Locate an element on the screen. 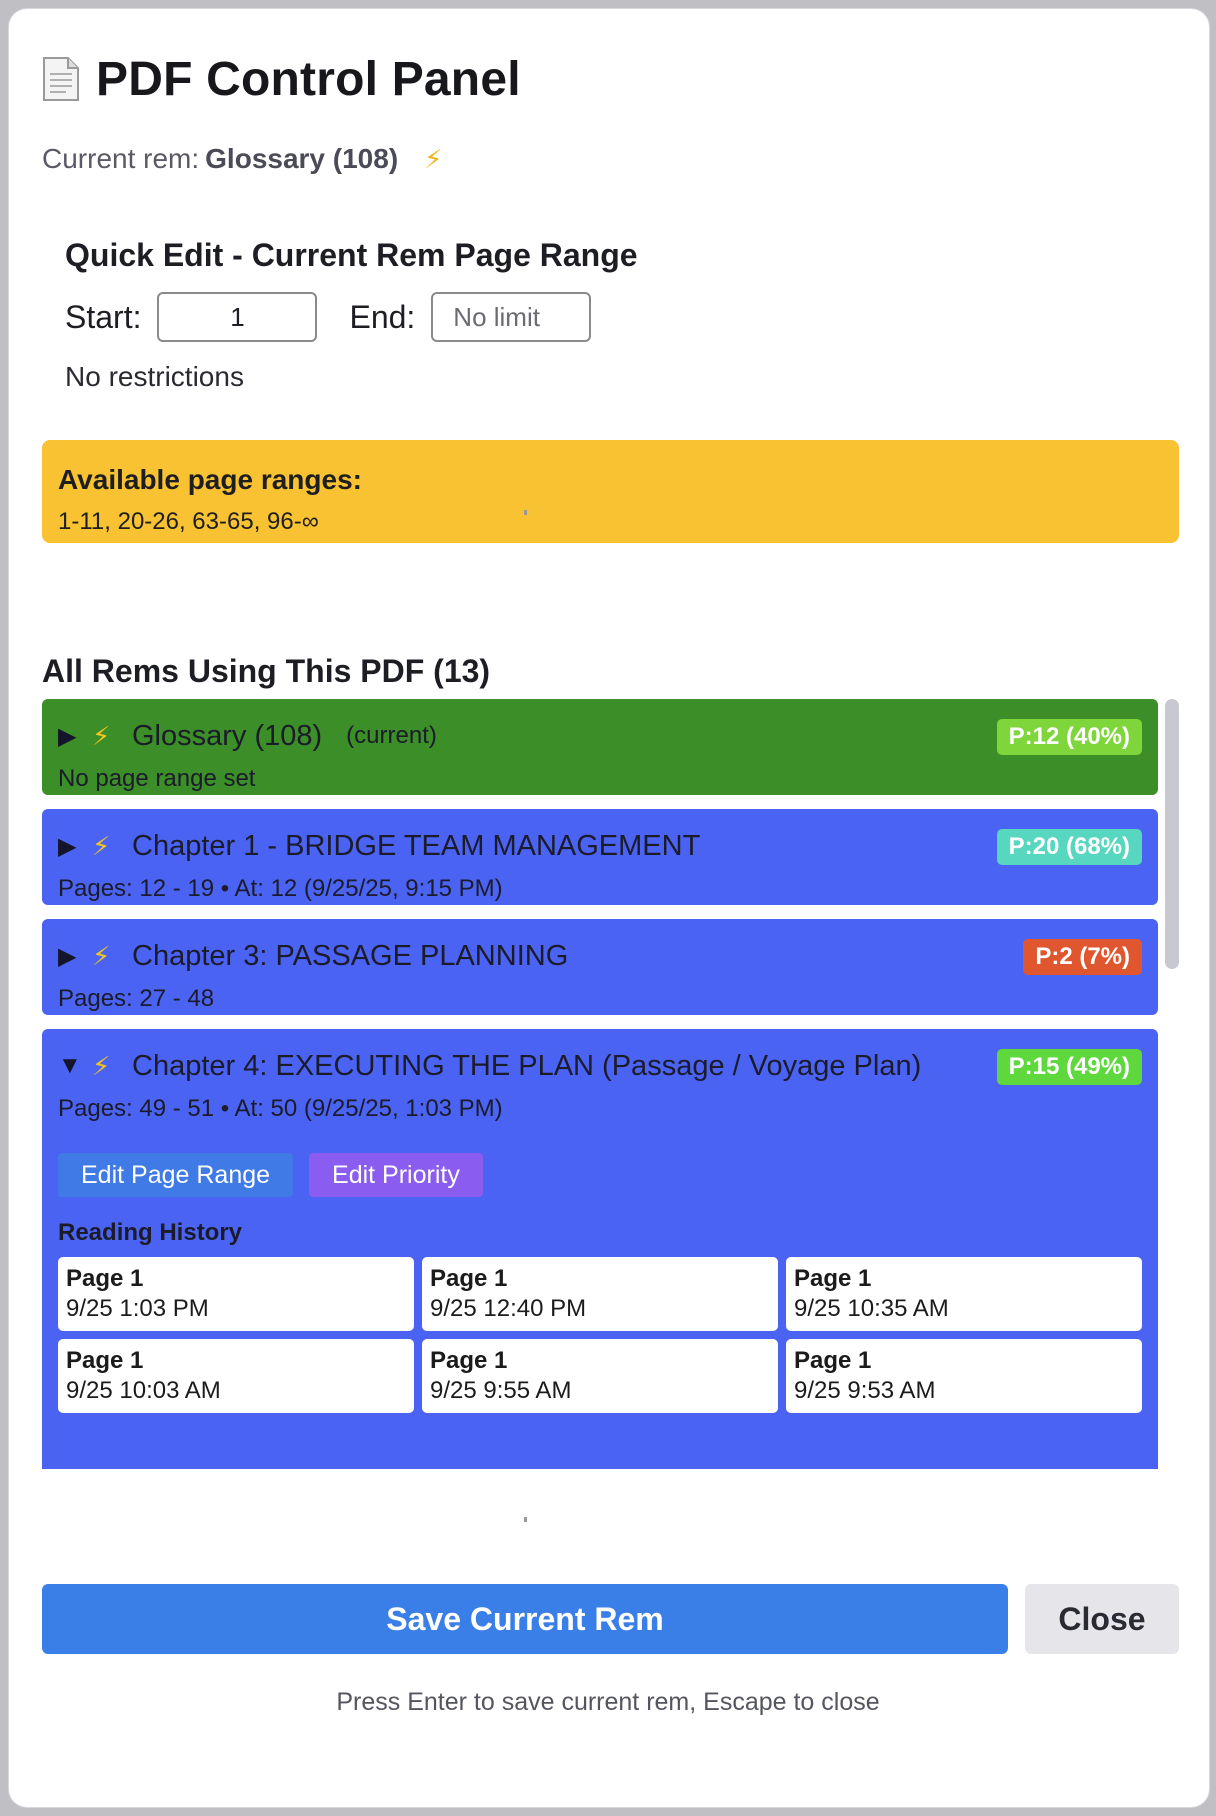 The height and width of the screenshot is (1816, 1216). available-ranges-value: 1-11, 20-26, 63-65, 96-∞ is located at coordinates (188, 521).